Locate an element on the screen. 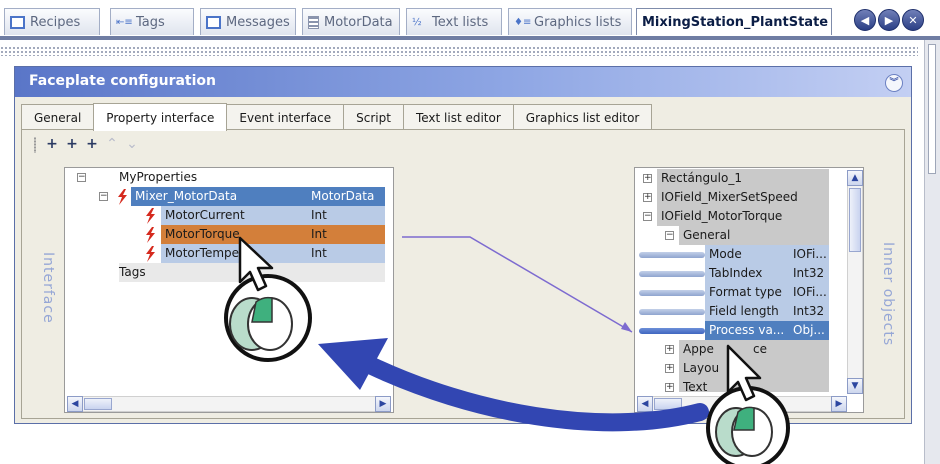 Image resolution: width=940 pixels, height=464 pixels. connector-arrowhead is located at coordinates (626, 327).